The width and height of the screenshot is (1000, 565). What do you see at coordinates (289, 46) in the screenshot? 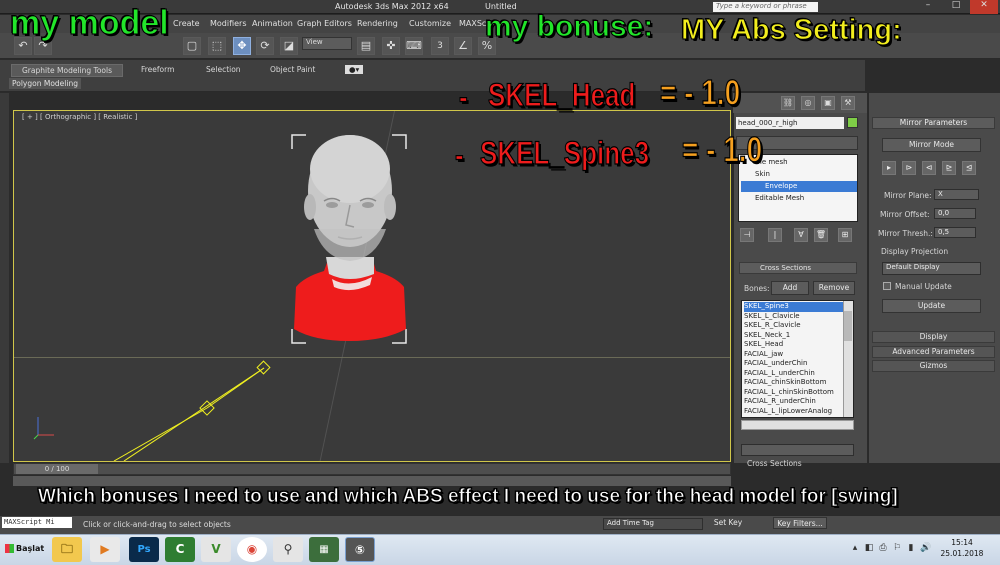
I see `scale-icon: ◪` at bounding box center [289, 46].